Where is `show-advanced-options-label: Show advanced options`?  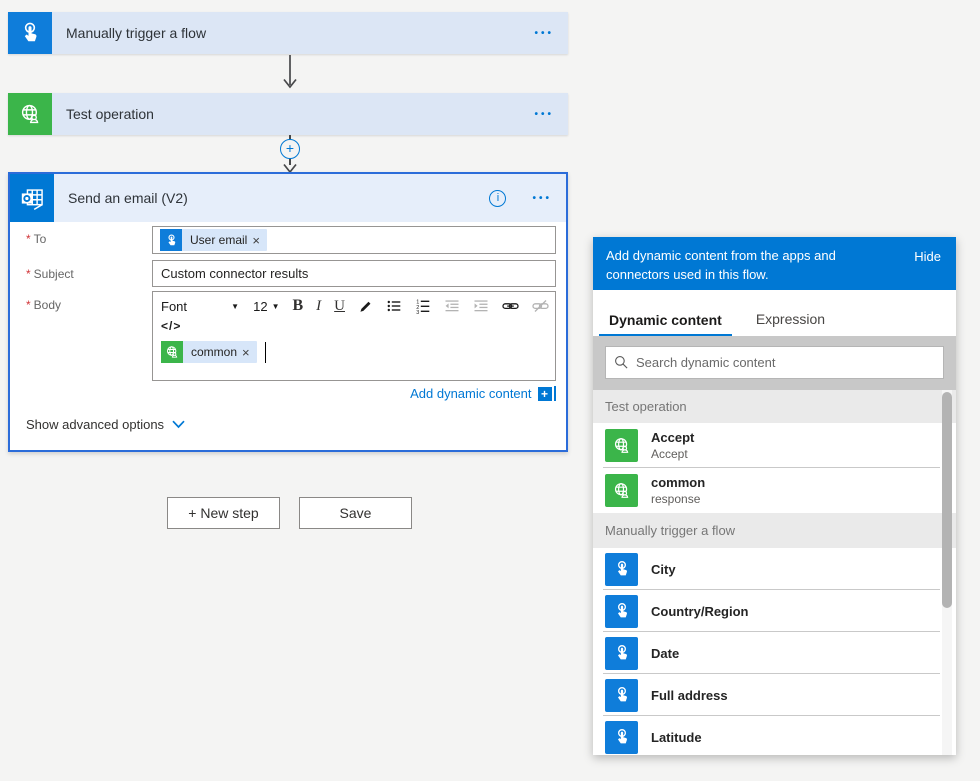 show-advanced-options-label: Show advanced options is located at coordinates (95, 424).